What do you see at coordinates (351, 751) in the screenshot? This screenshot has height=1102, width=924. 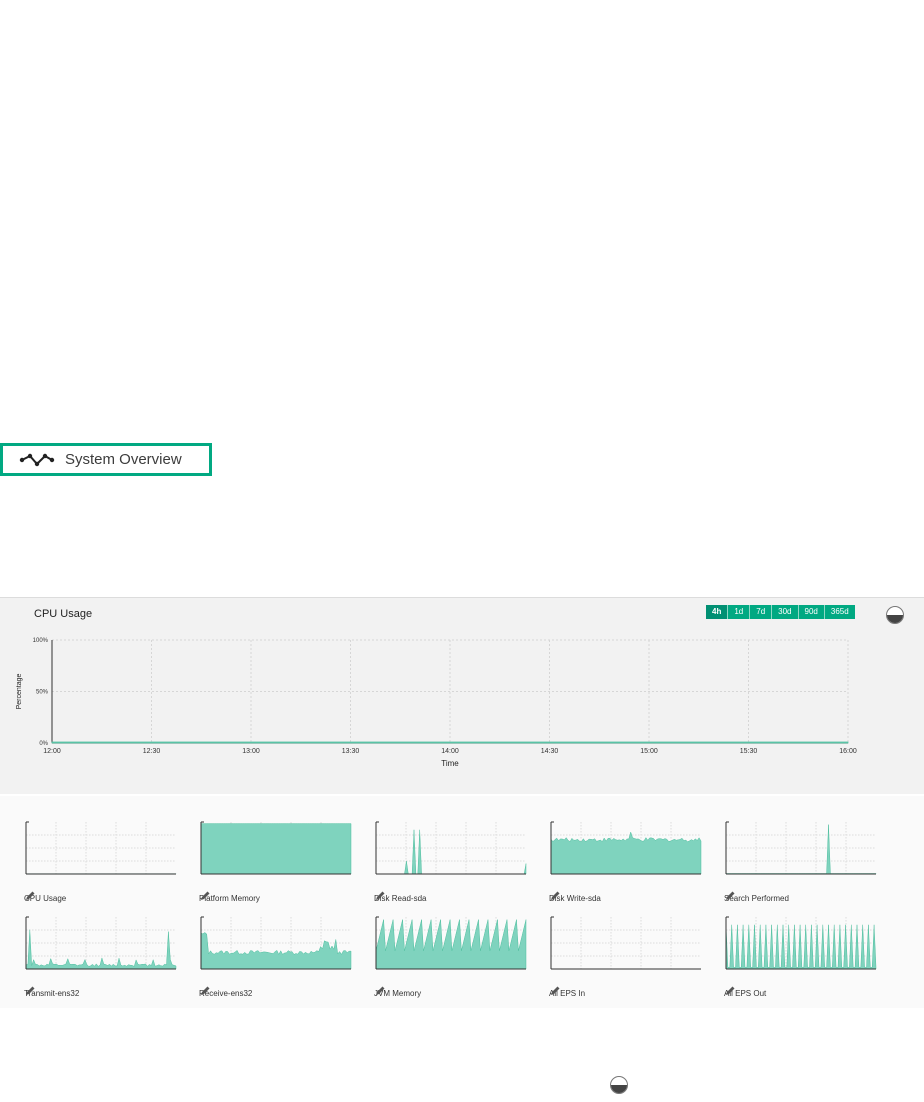 I see `x-tick-label: 13:30` at bounding box center [351, 751].